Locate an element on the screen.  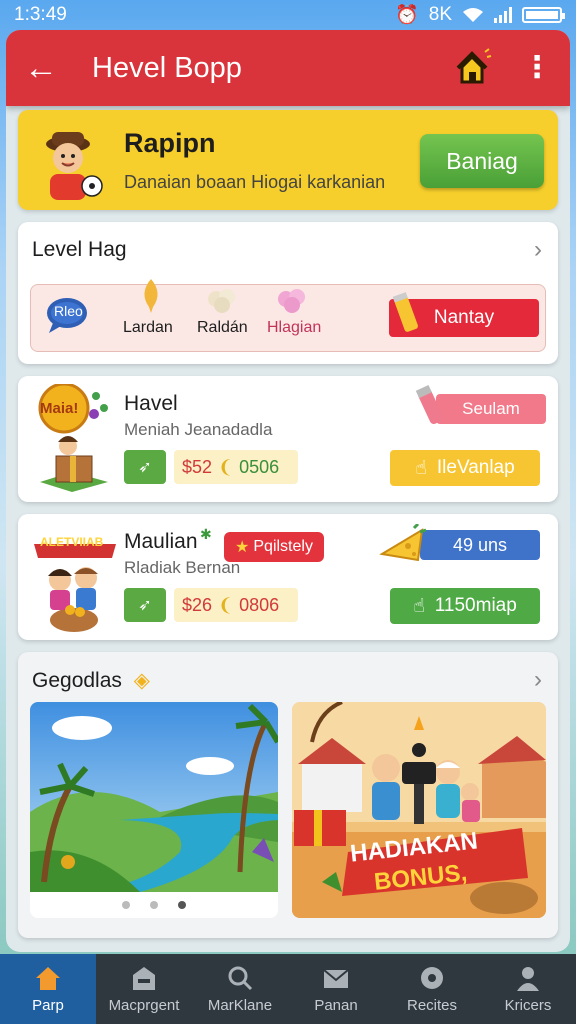
nav-label: Panan is located at coordinates (336, 1005).